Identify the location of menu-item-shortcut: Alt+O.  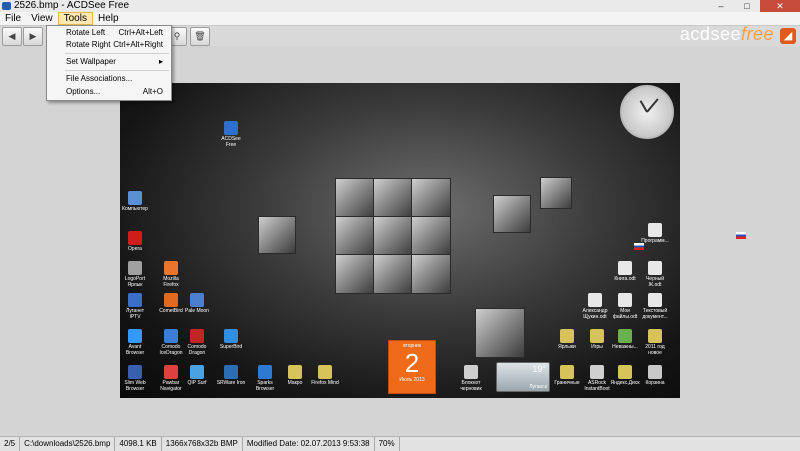
(152, 91).